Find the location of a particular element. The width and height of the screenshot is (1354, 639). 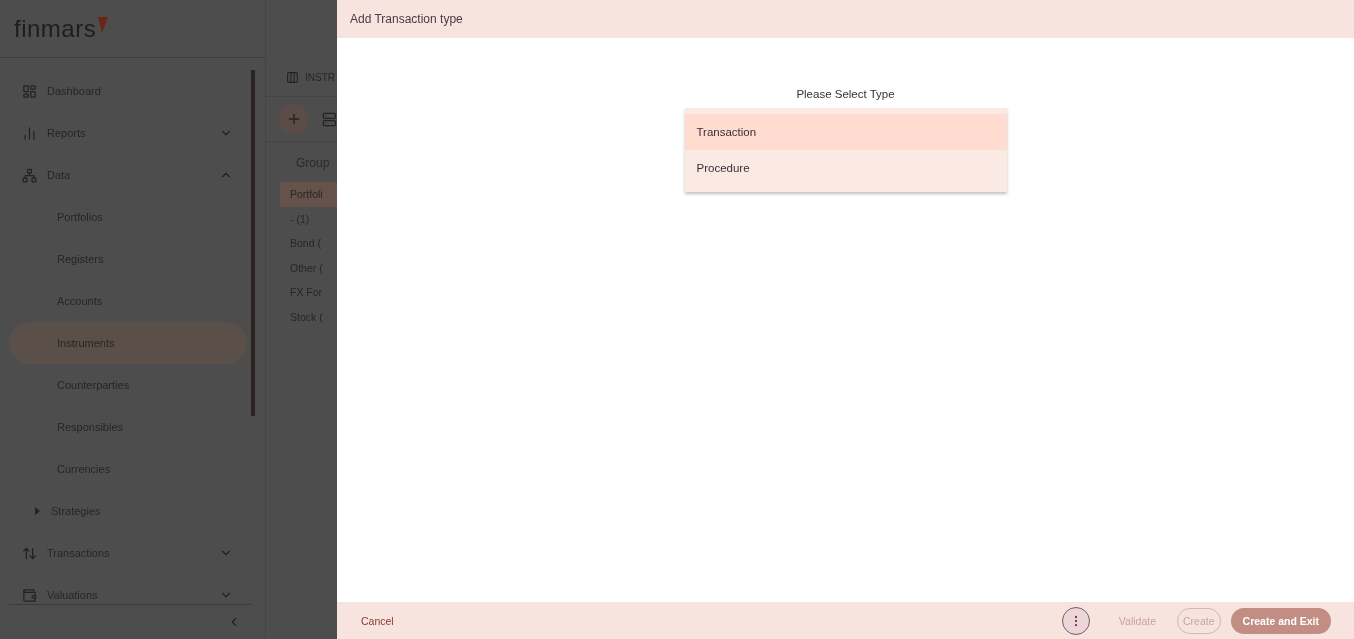

up-down-arrows-icon is located at coordinates (29, 553).